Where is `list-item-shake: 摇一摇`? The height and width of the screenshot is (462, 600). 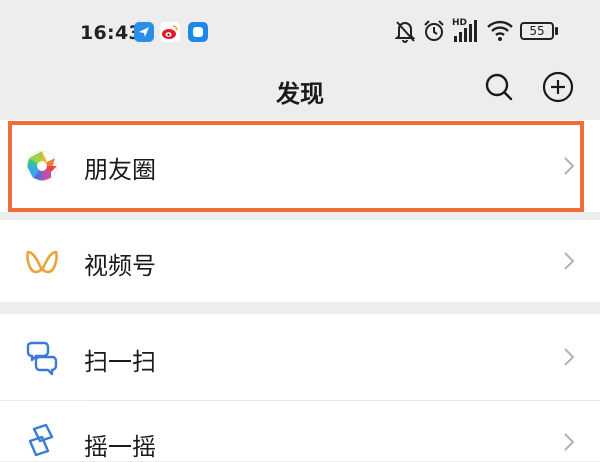 list-item-shake: 摇一摇 is located at coordinates (300, 431).